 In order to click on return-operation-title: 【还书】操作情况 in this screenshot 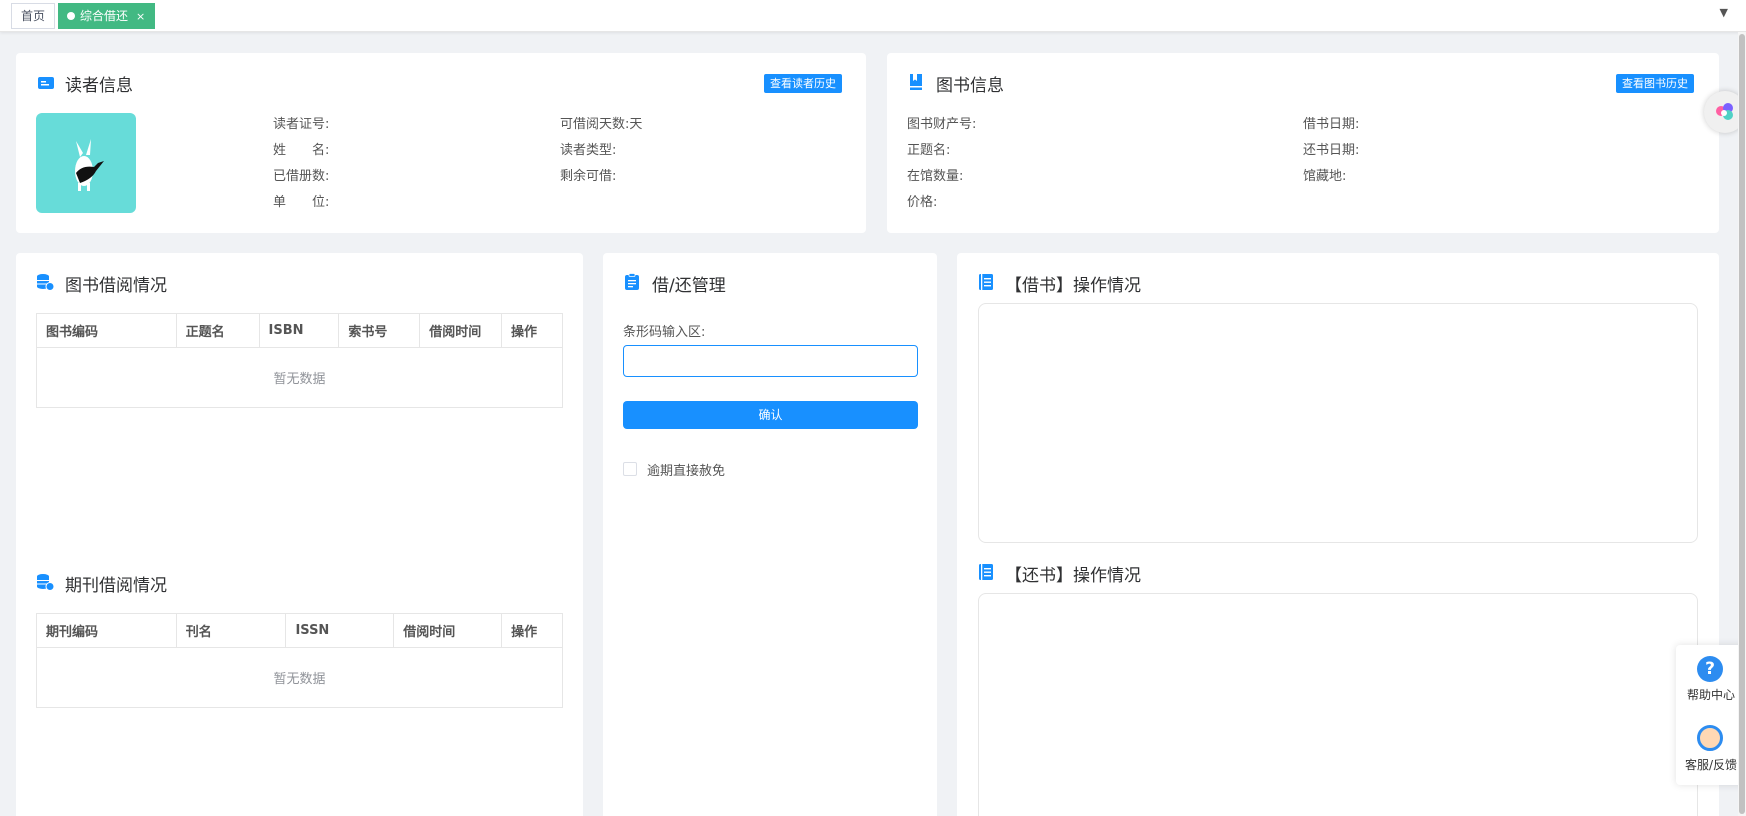, I will do `click(1073, 576)`.